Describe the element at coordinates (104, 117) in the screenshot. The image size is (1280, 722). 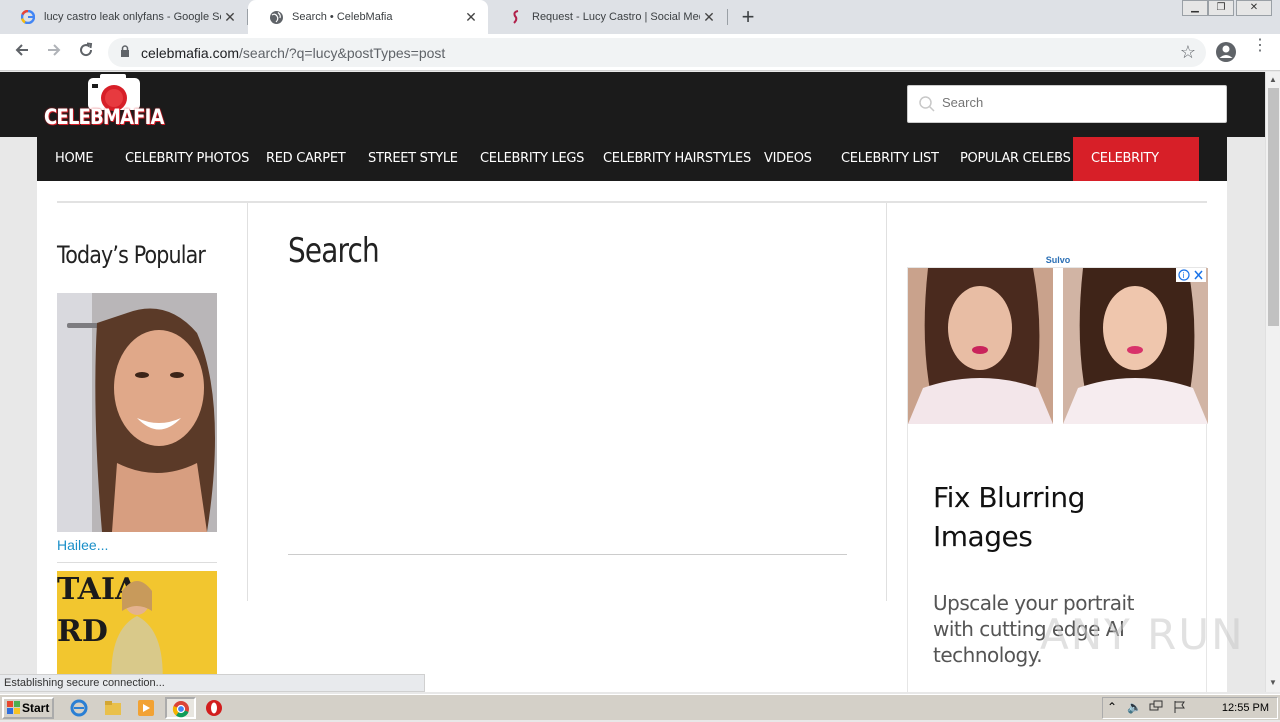
I see `logo-text: CELEBMAFIA` at that location.